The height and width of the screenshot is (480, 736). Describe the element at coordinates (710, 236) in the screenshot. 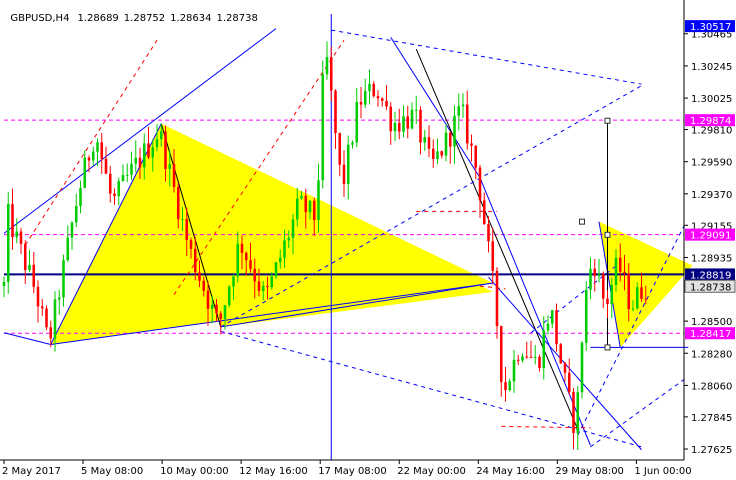

I see `price-tag-2: 1.29091` at that location.